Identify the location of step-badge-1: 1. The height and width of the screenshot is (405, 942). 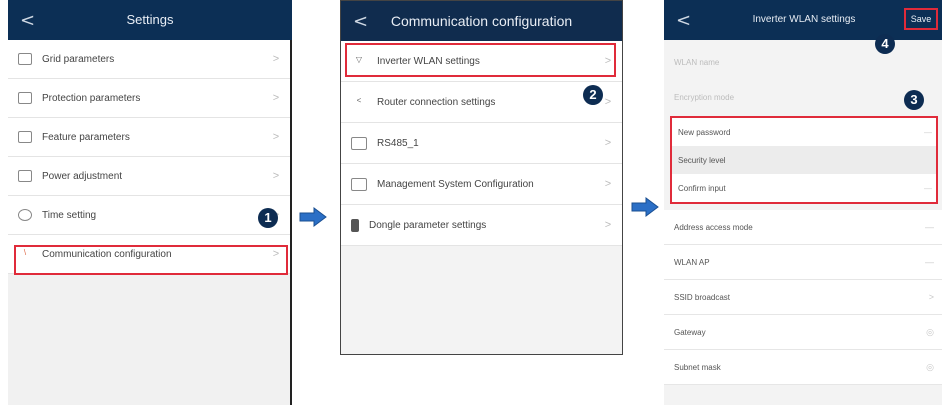
(268, 218).